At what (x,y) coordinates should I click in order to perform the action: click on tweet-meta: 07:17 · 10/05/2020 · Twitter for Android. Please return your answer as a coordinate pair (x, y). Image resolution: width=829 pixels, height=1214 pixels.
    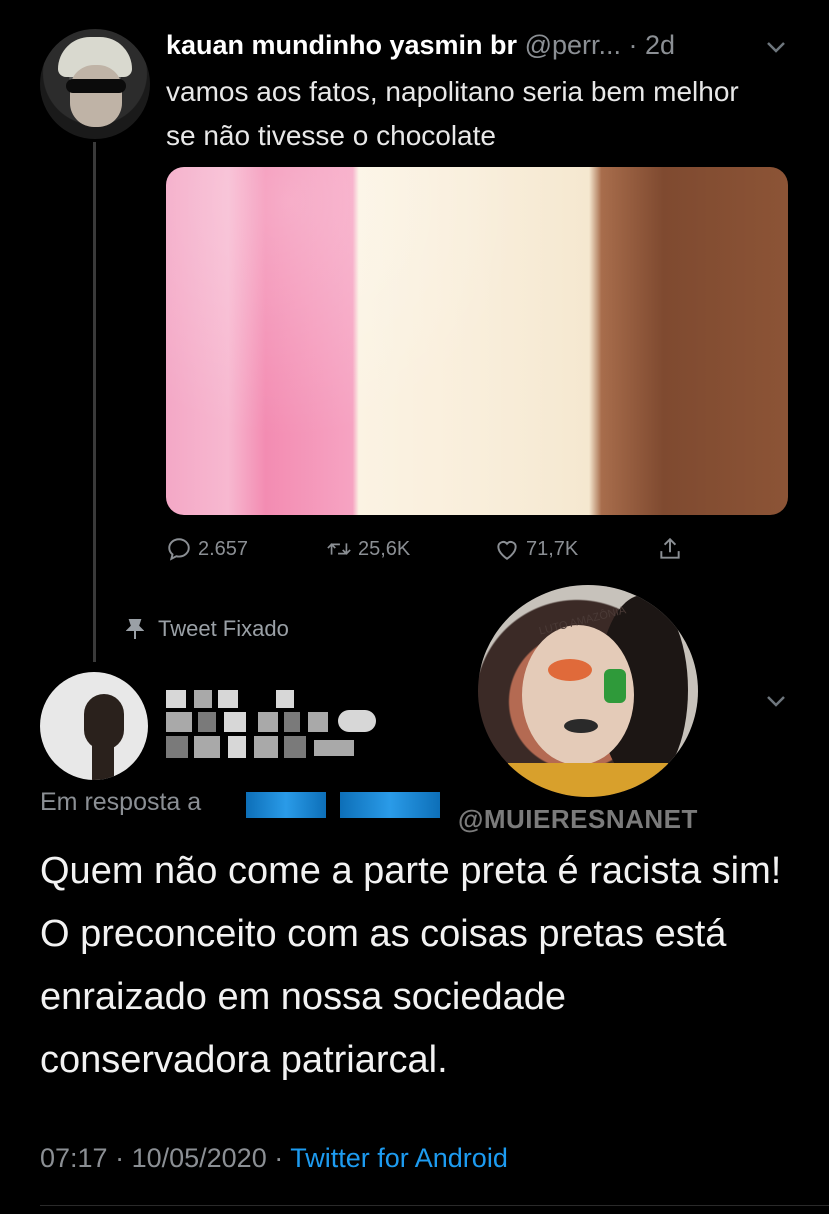
    Looking at the image, I should click on (274, 1158).